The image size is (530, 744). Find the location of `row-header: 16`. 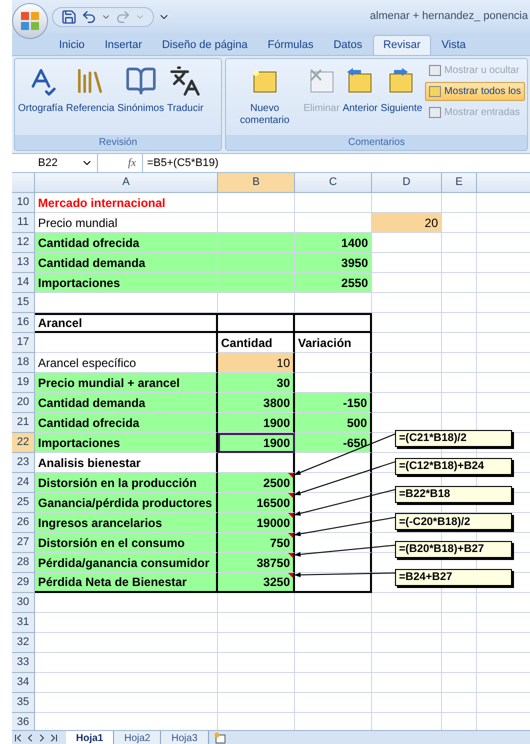

row-header: 16 is located at coordinates (23, 323).